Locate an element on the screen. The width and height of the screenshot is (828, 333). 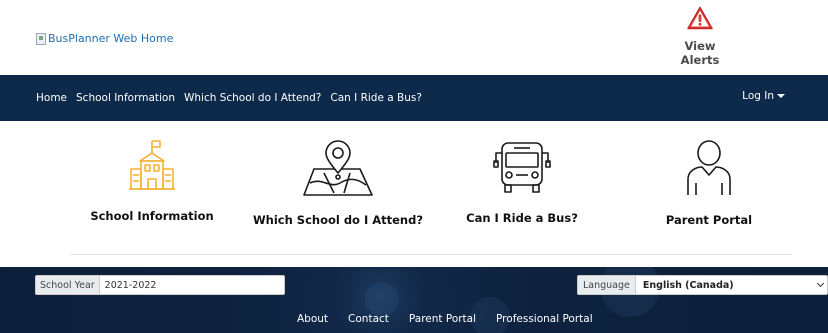
footer-link-parent-portal: Parent Portal is located at coordinates (442, 319).